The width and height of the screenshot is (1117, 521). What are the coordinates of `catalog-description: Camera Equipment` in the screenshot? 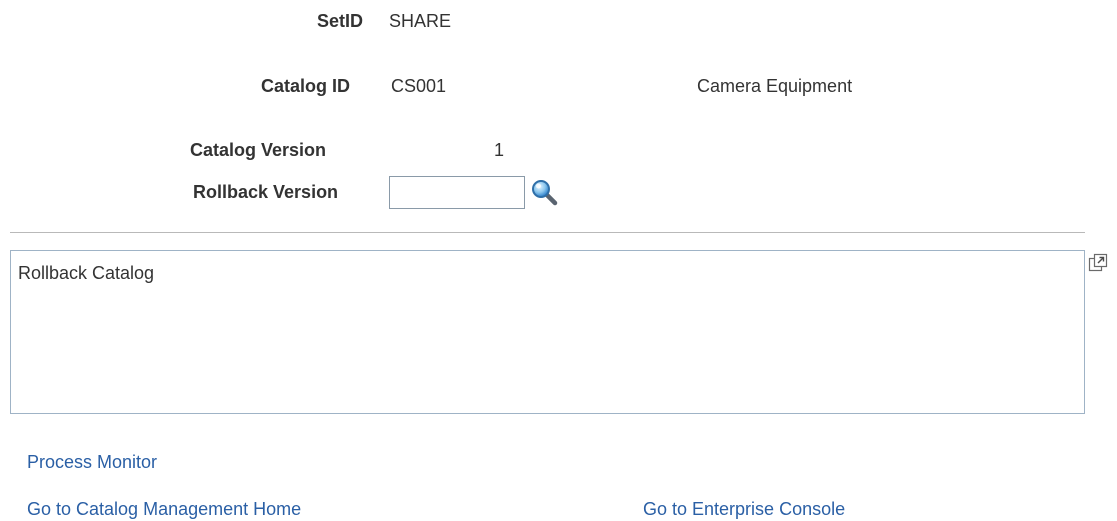 It's located at (775, 86).